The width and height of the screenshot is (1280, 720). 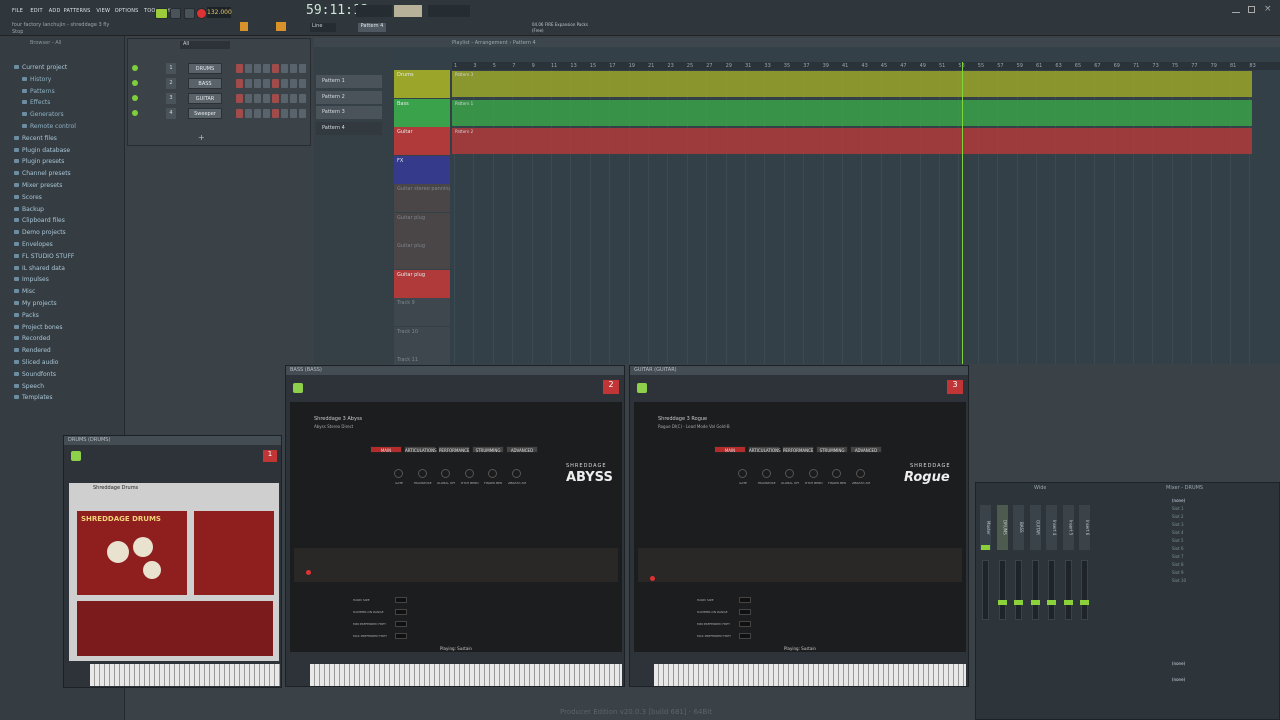 What do you see at coordinates (44, 256) in the screenshot?
I see `browser-item: FL STUDIO STUFF` at bounding box center [44, 256].